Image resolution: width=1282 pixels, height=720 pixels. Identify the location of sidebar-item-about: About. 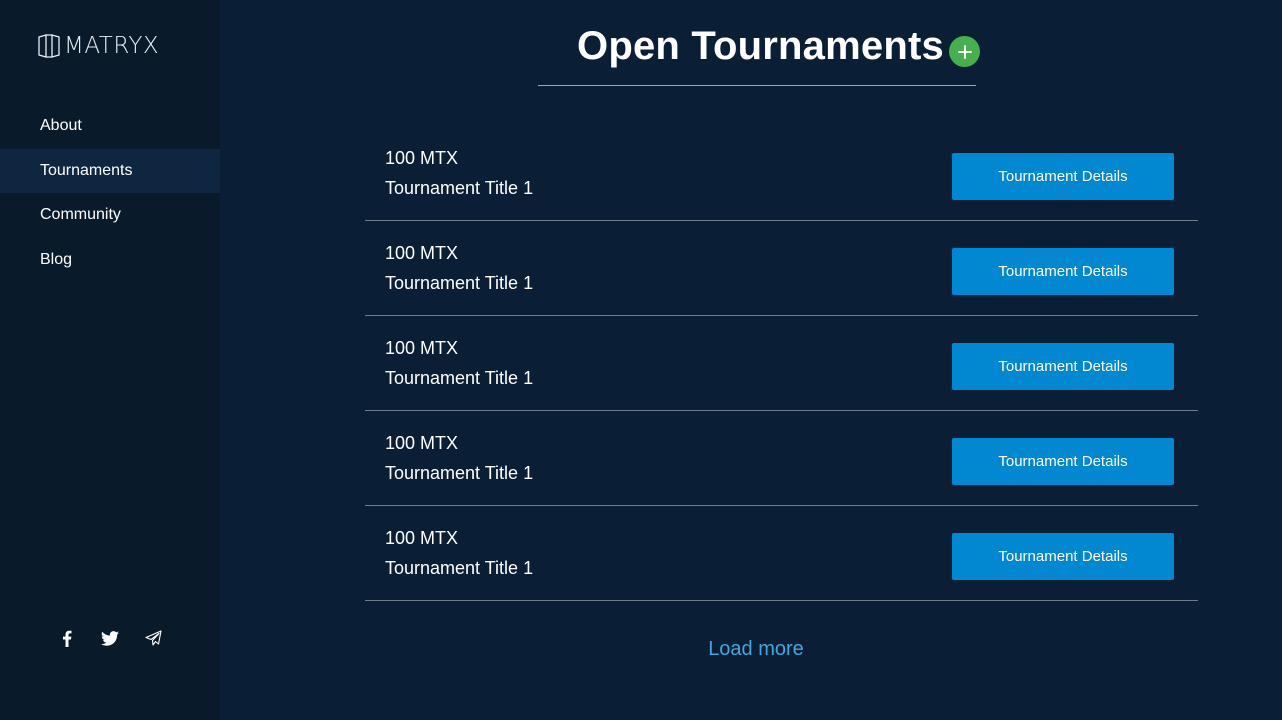
(110, 126).